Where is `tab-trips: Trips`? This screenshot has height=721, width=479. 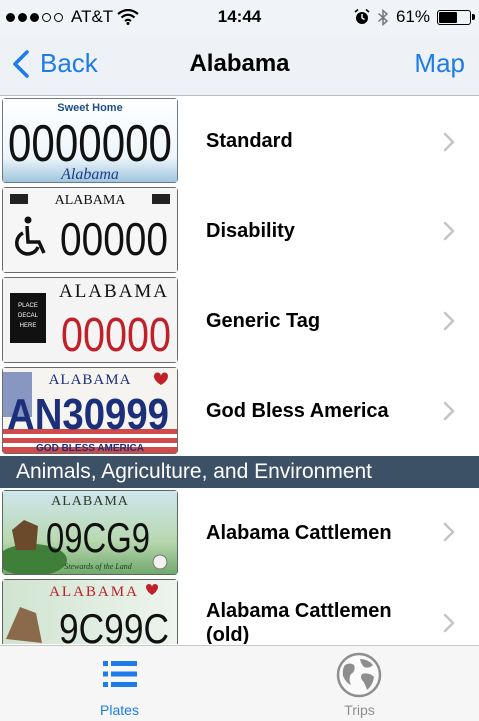
tab-trips: Trips is located at coordinates (359, 683).